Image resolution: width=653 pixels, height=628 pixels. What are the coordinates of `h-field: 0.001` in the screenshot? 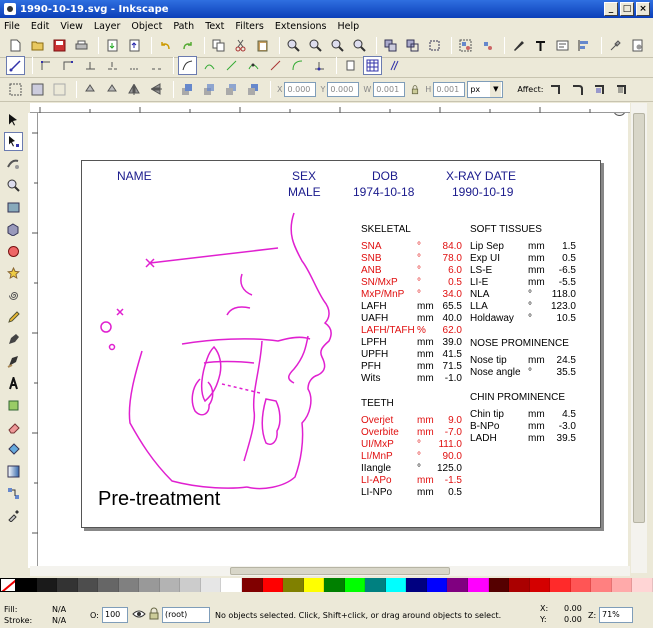 It's located at (449, 89).